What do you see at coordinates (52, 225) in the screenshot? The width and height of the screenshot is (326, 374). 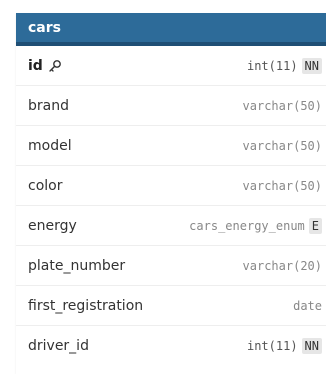 I see `column-name: energy` at bounding box center [52, 225].